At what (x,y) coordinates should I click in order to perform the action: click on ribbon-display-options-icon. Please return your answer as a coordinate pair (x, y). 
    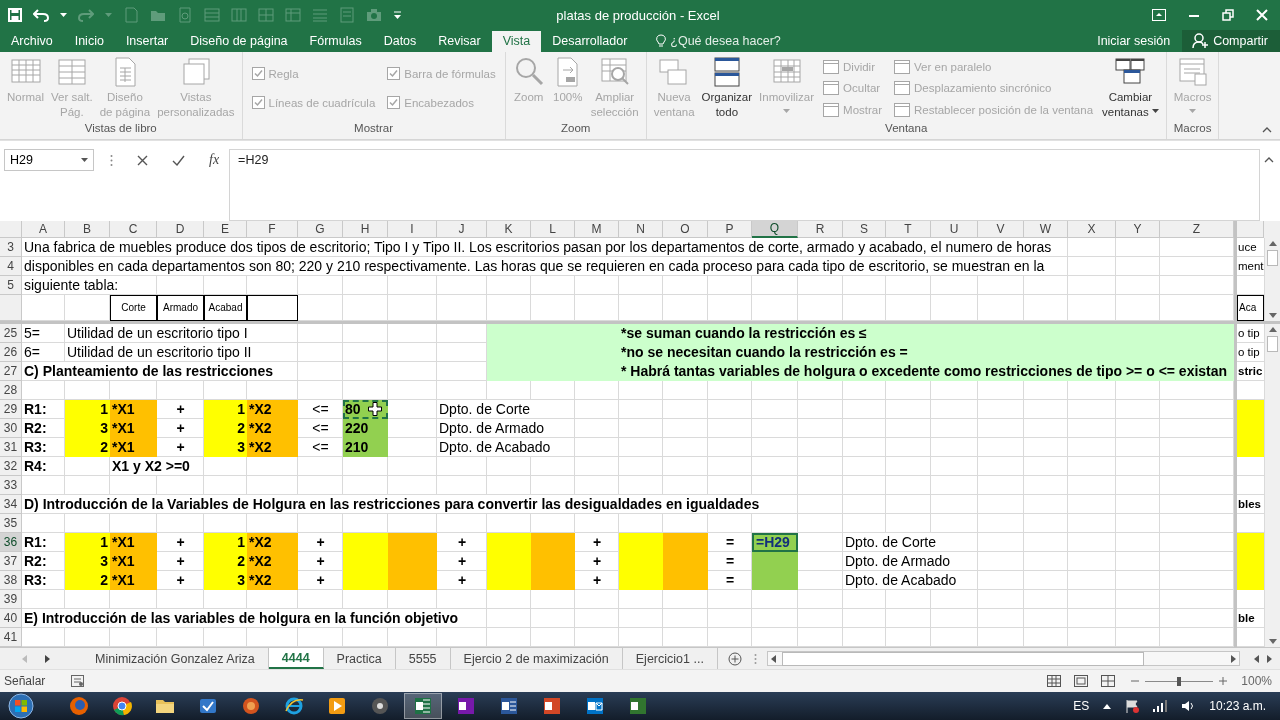
    Looking at the image, I should click on (1159, 15).